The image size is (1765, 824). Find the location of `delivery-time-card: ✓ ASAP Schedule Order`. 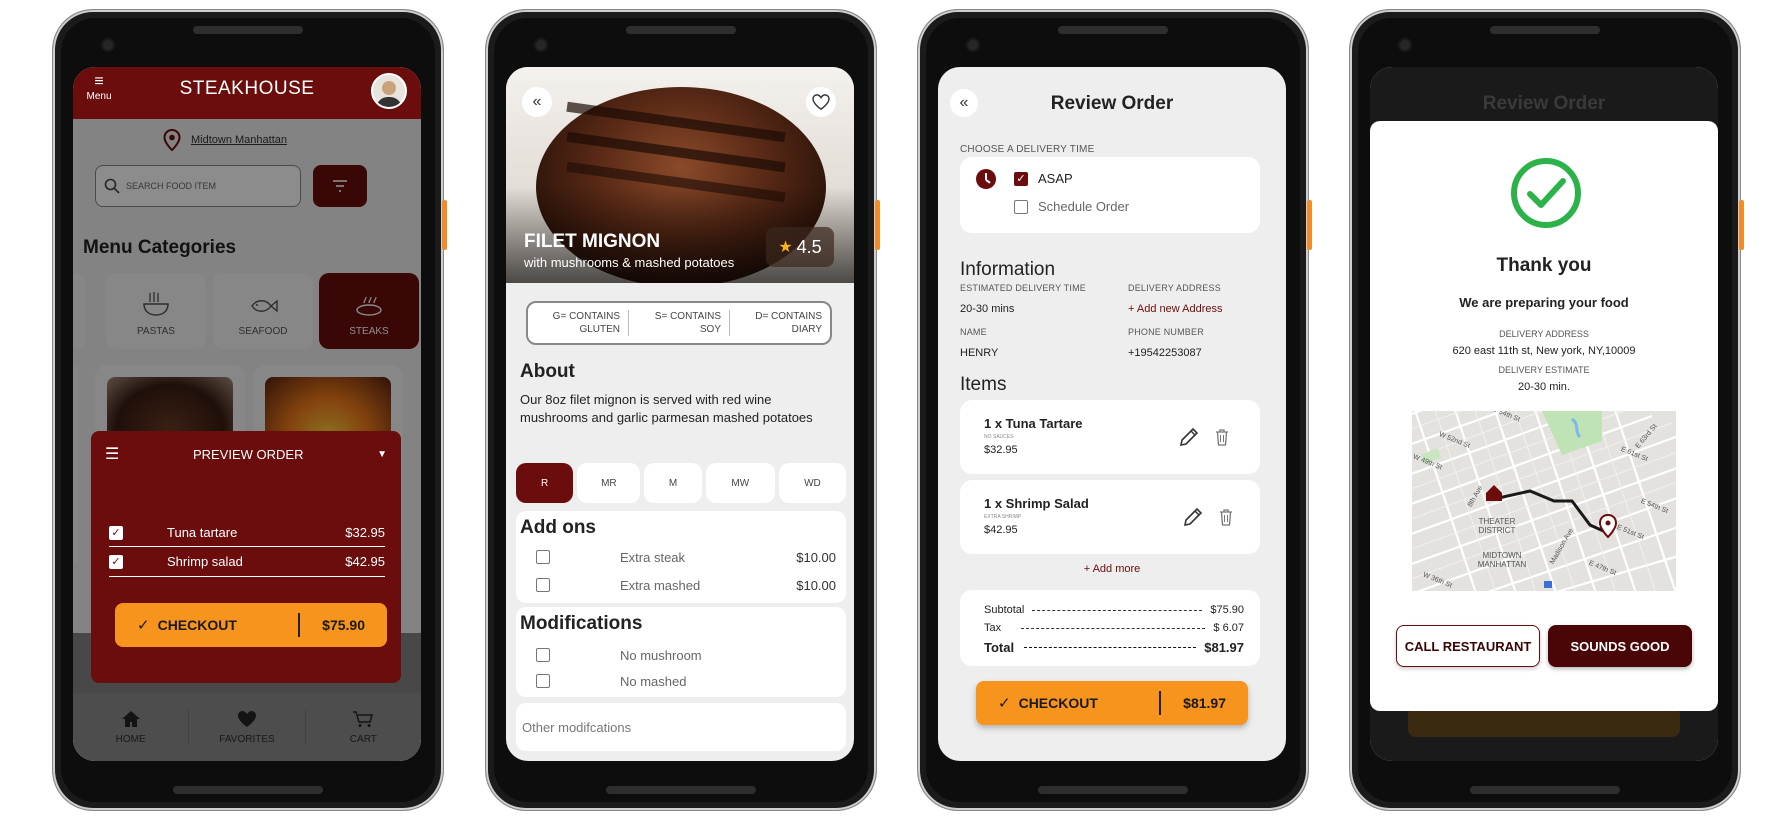

delivery-time-card: ✓ ASAP Schedule Order is located at coordinates (1110, 195).